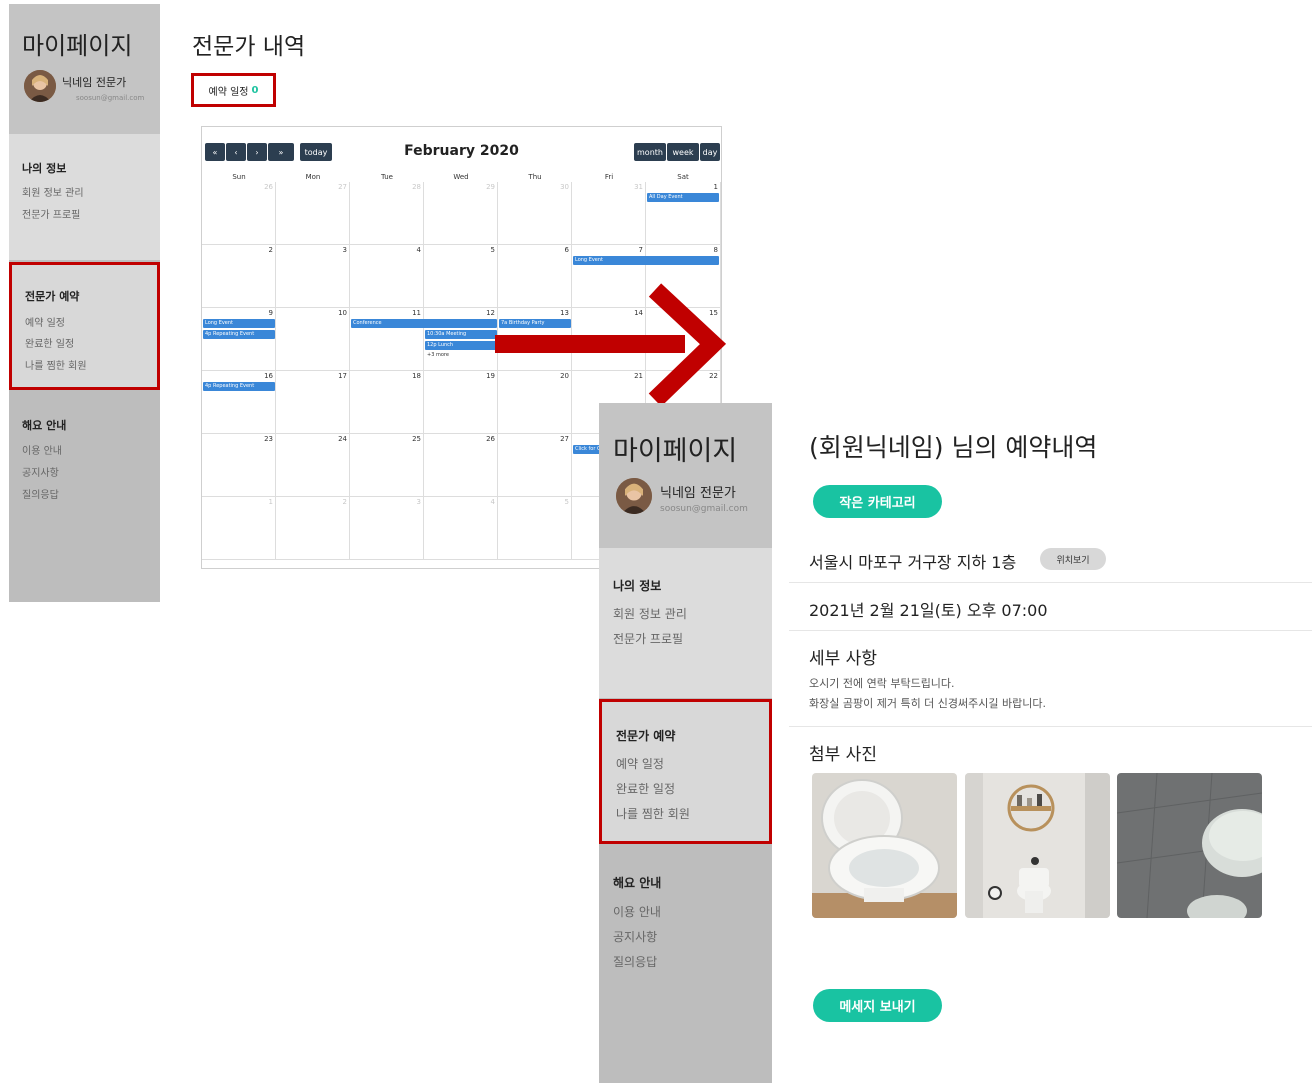 This screenshot has height=1083, width=1312. I want to click on view-location-button: 위치보기, so click(1073, 559).